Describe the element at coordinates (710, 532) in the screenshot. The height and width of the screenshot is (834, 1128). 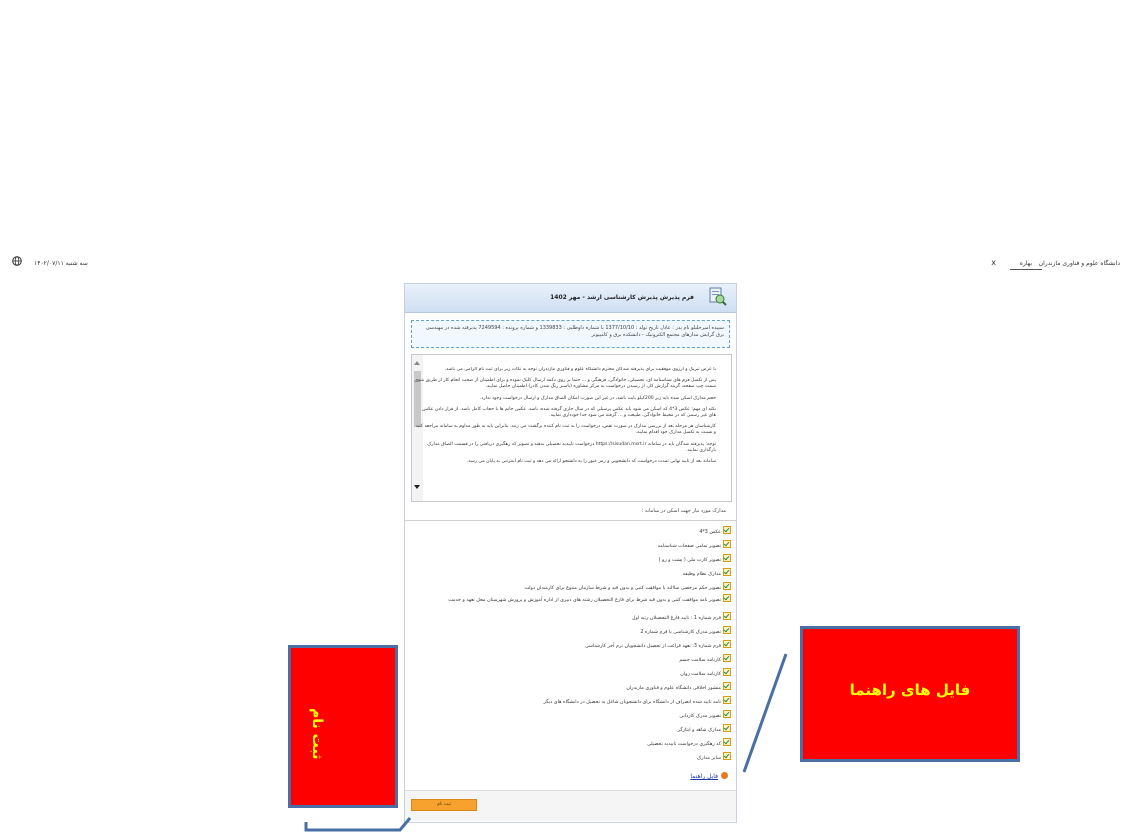
I see `doc-label: عکس 3*4` at that location.